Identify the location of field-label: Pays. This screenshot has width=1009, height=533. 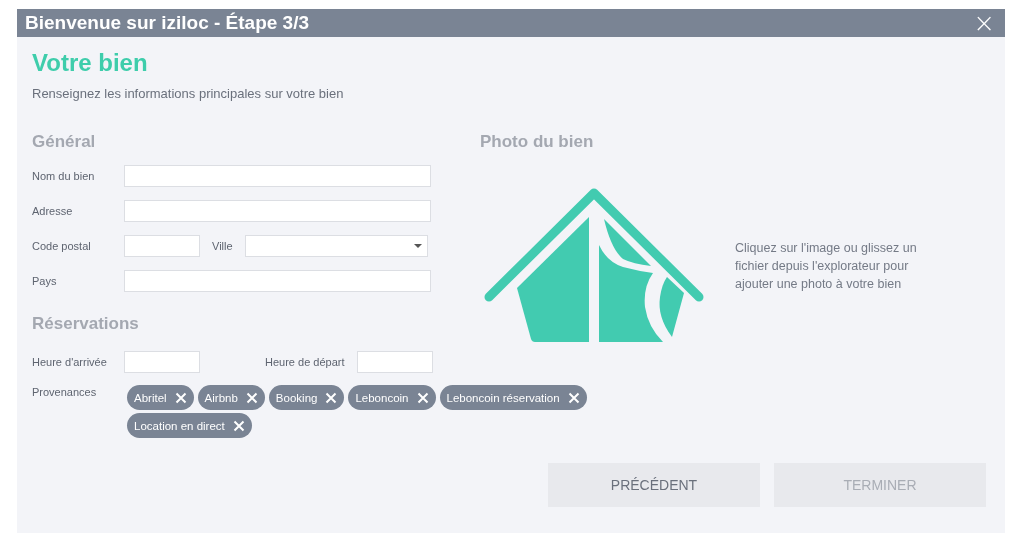
(45, 281).